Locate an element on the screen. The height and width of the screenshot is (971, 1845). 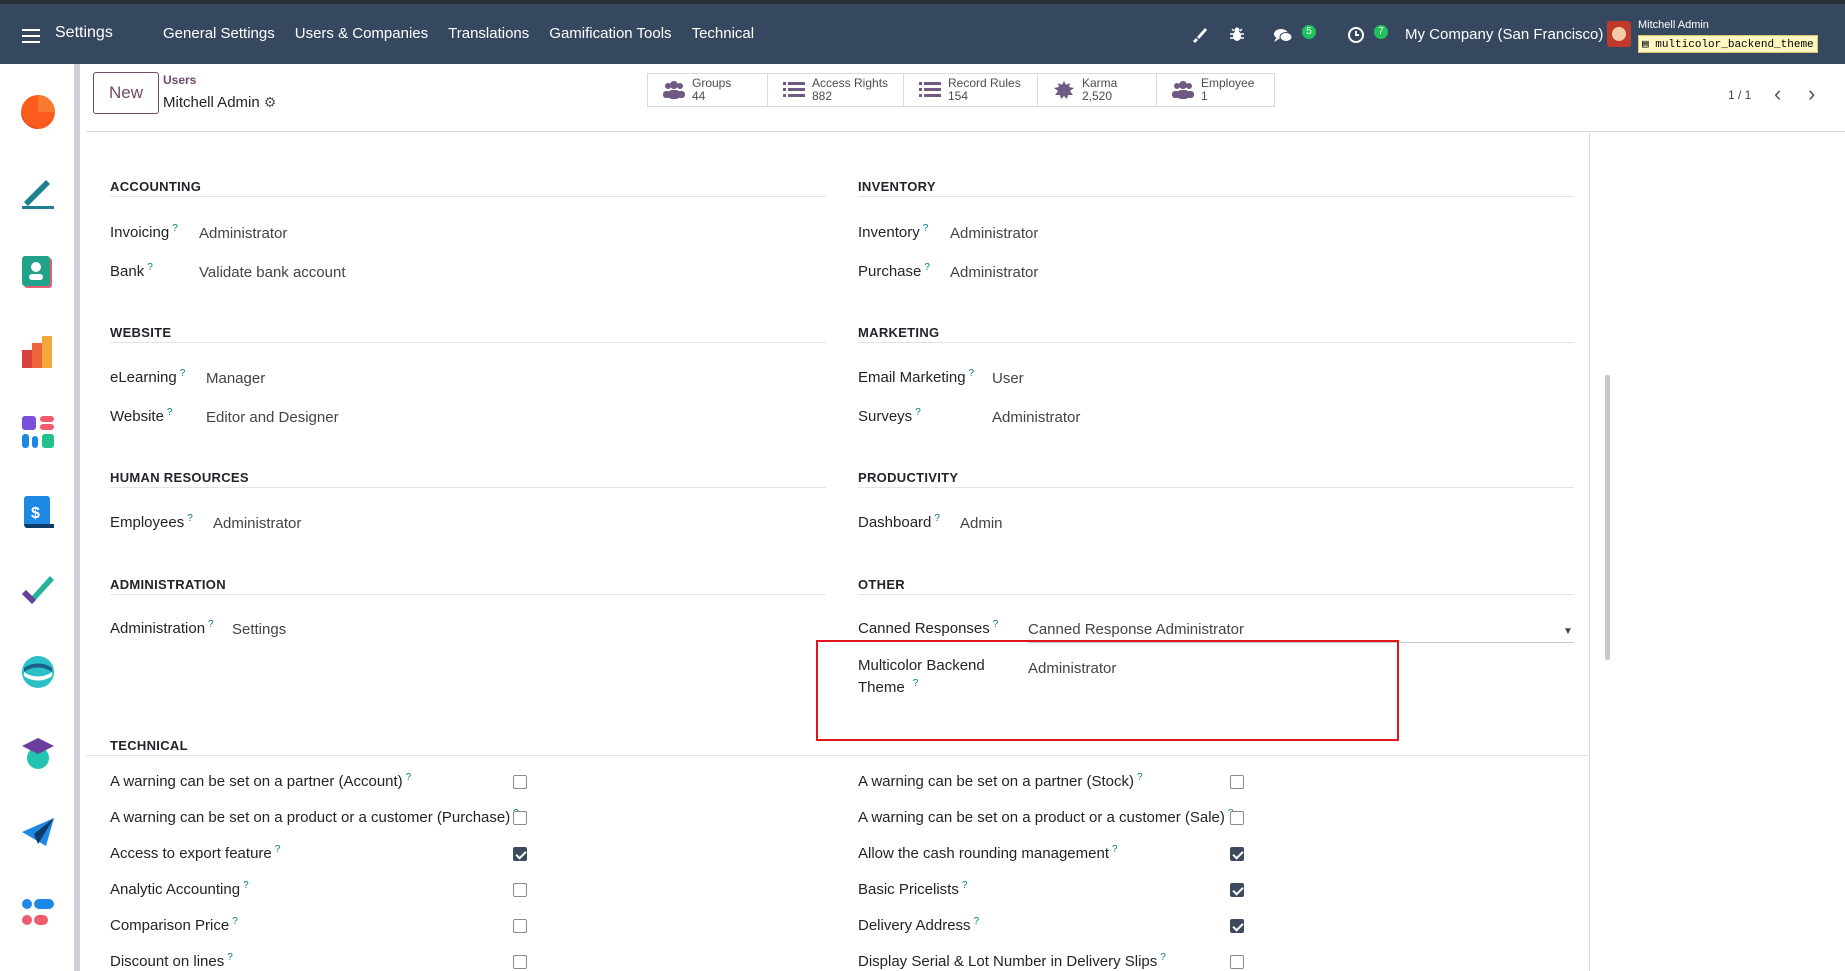
tech-checkbox-comparison-price is located at coordinates (520, 926).